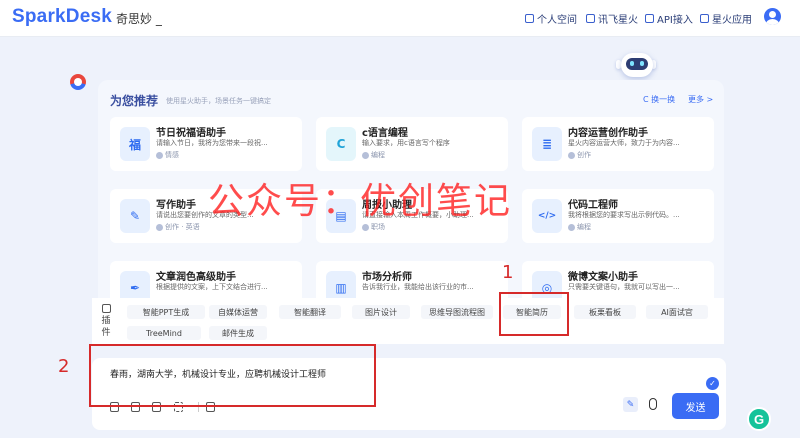 Image resolution: width=800 pixels, height=438 pixels. What do you see at coordinates (62, 17) in the screenshot?
I see `sparkdesk-logo: SparkDesk` at bounding box center [62, 17].